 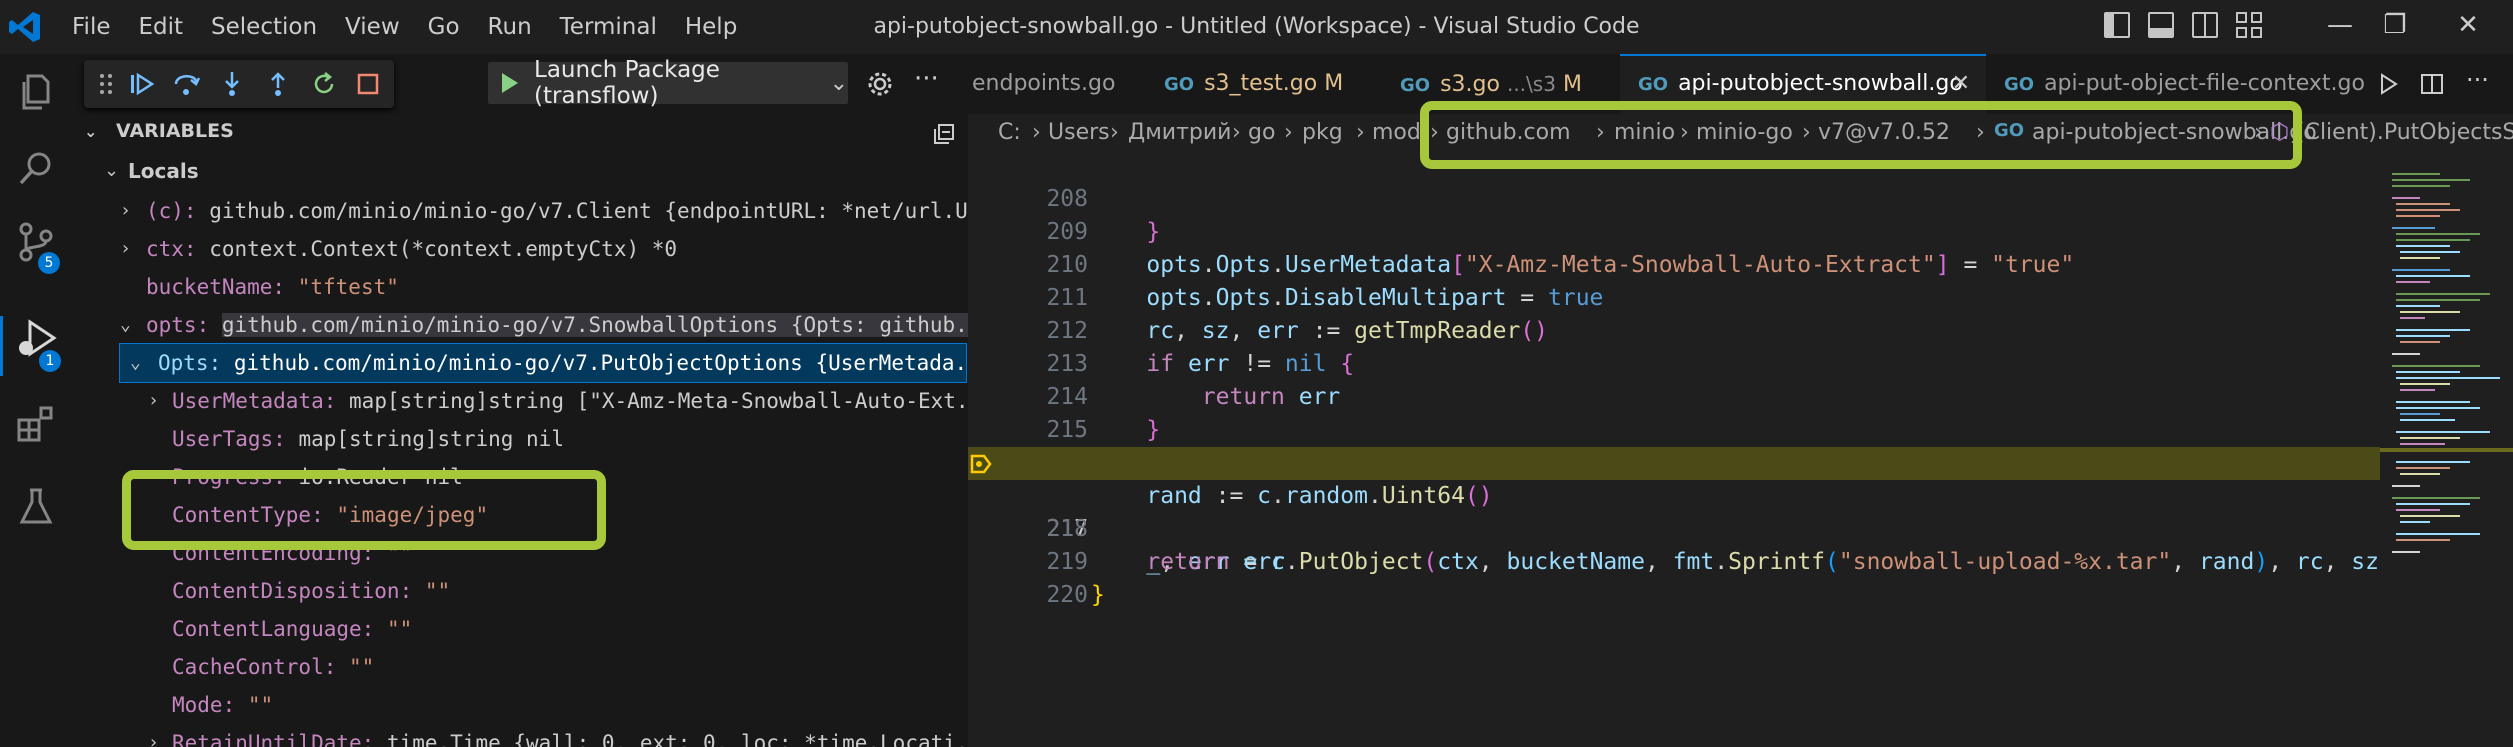 What do you see at coordinates (161, 27) in the screenshot?
I see `menu-edit: Edit` at bounding box center [161, 27].